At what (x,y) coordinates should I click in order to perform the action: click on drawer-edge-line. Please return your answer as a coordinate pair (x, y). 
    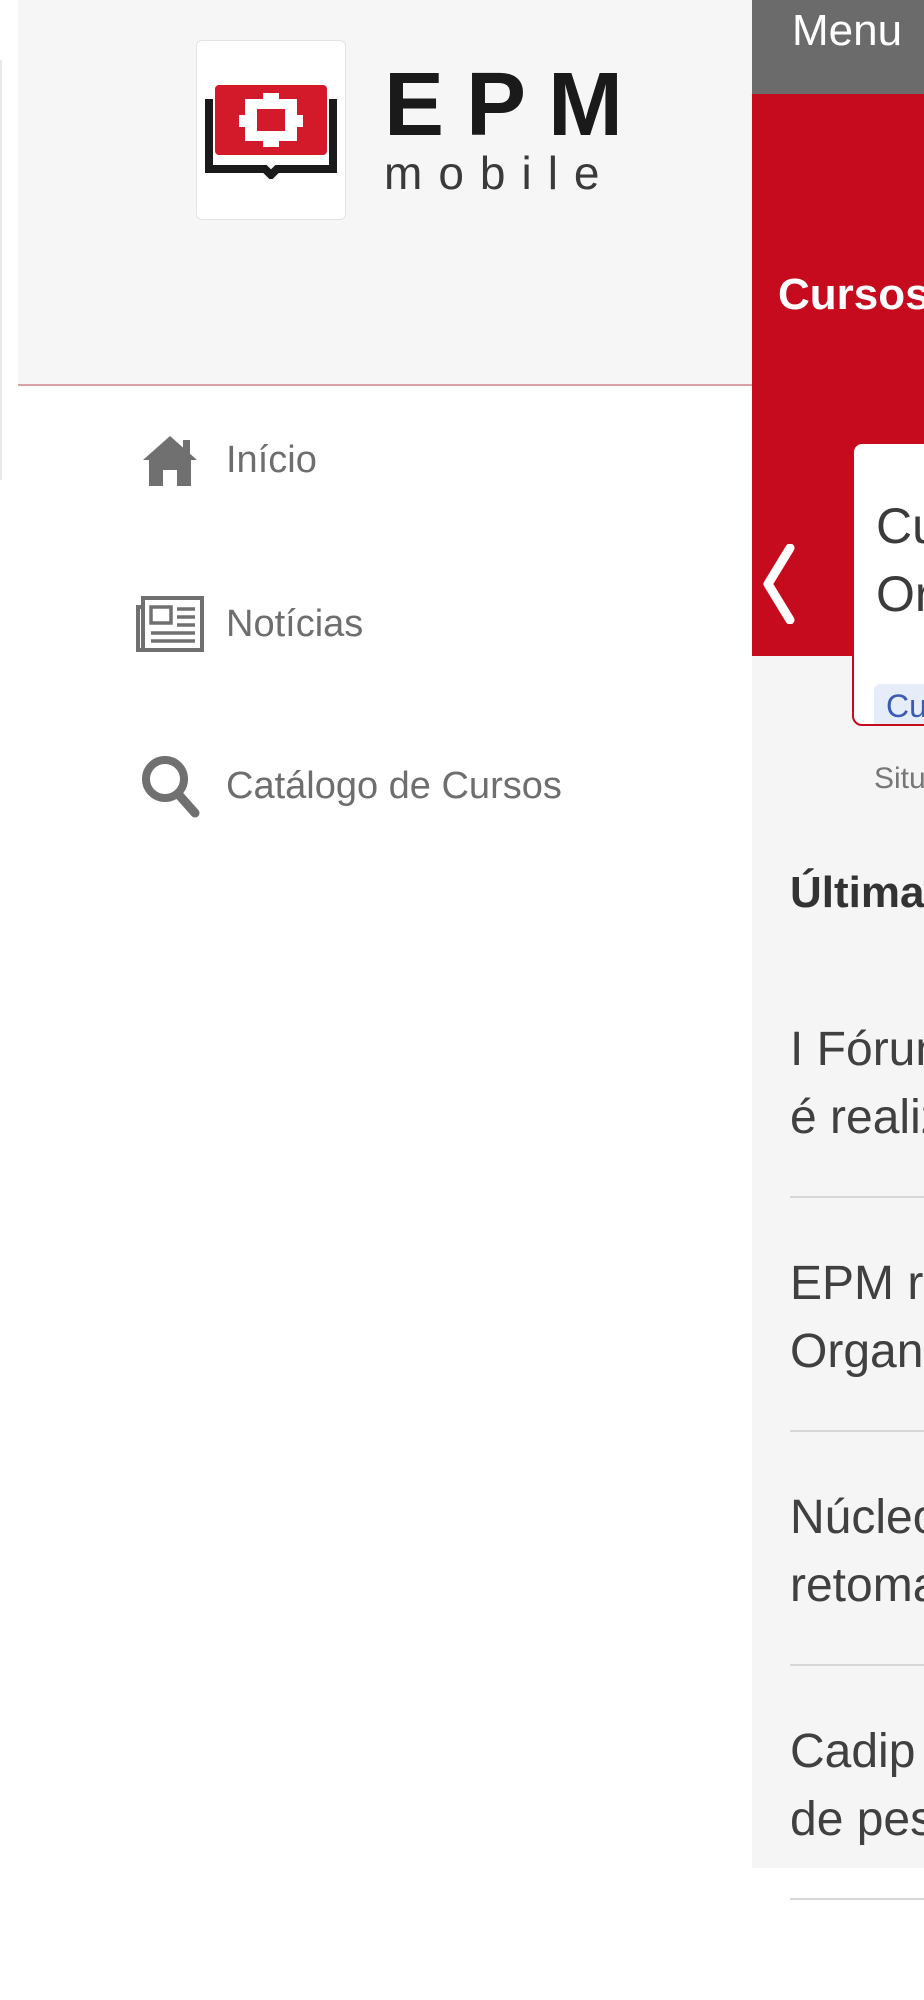
    Looking at the image, I should click on (1, 270).